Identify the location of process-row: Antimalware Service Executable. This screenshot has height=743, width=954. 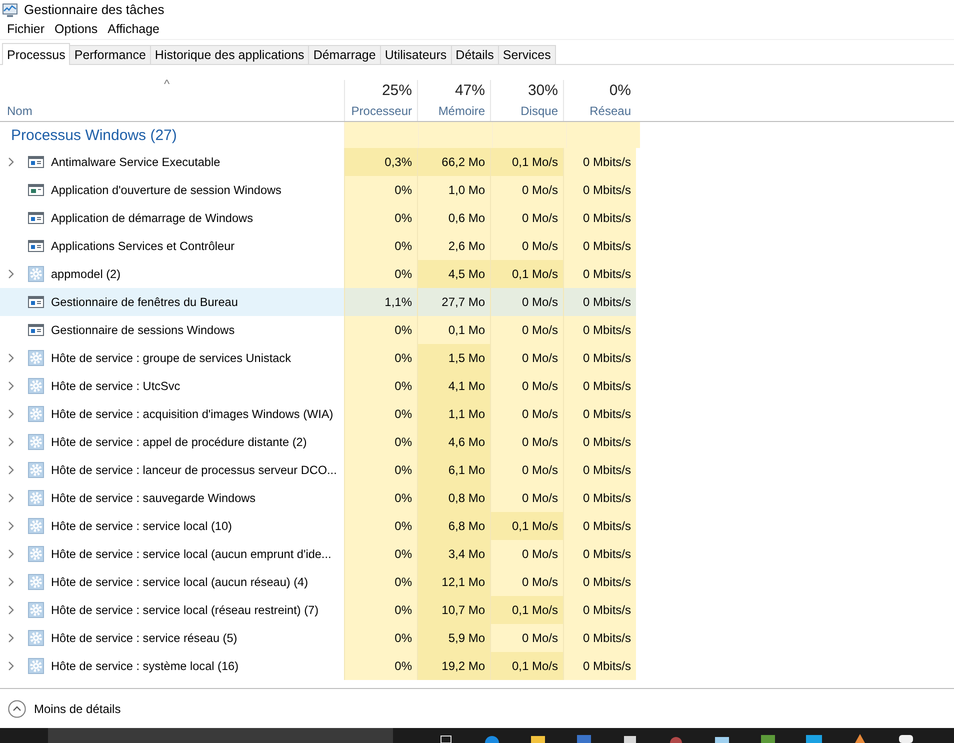
(172, 162).